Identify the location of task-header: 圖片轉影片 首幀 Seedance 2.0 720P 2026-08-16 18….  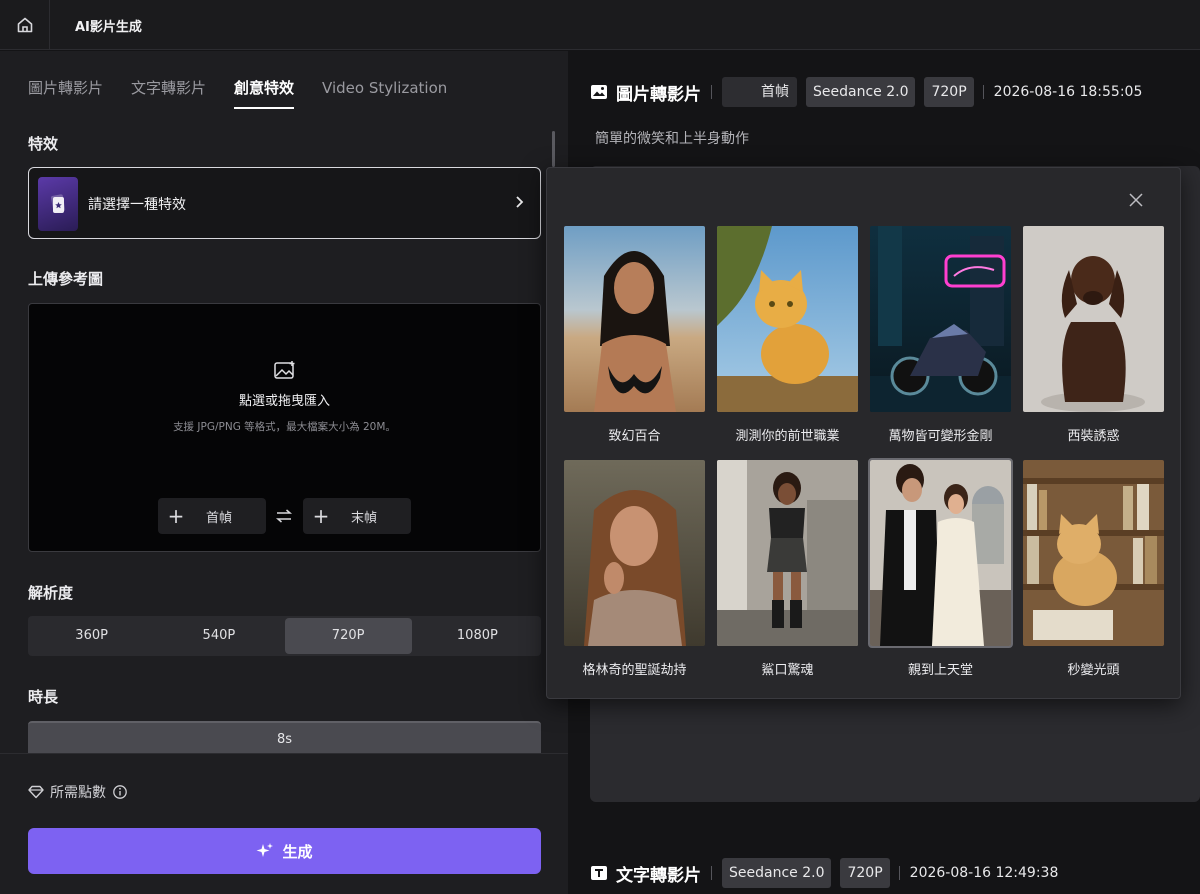
(866, 92).